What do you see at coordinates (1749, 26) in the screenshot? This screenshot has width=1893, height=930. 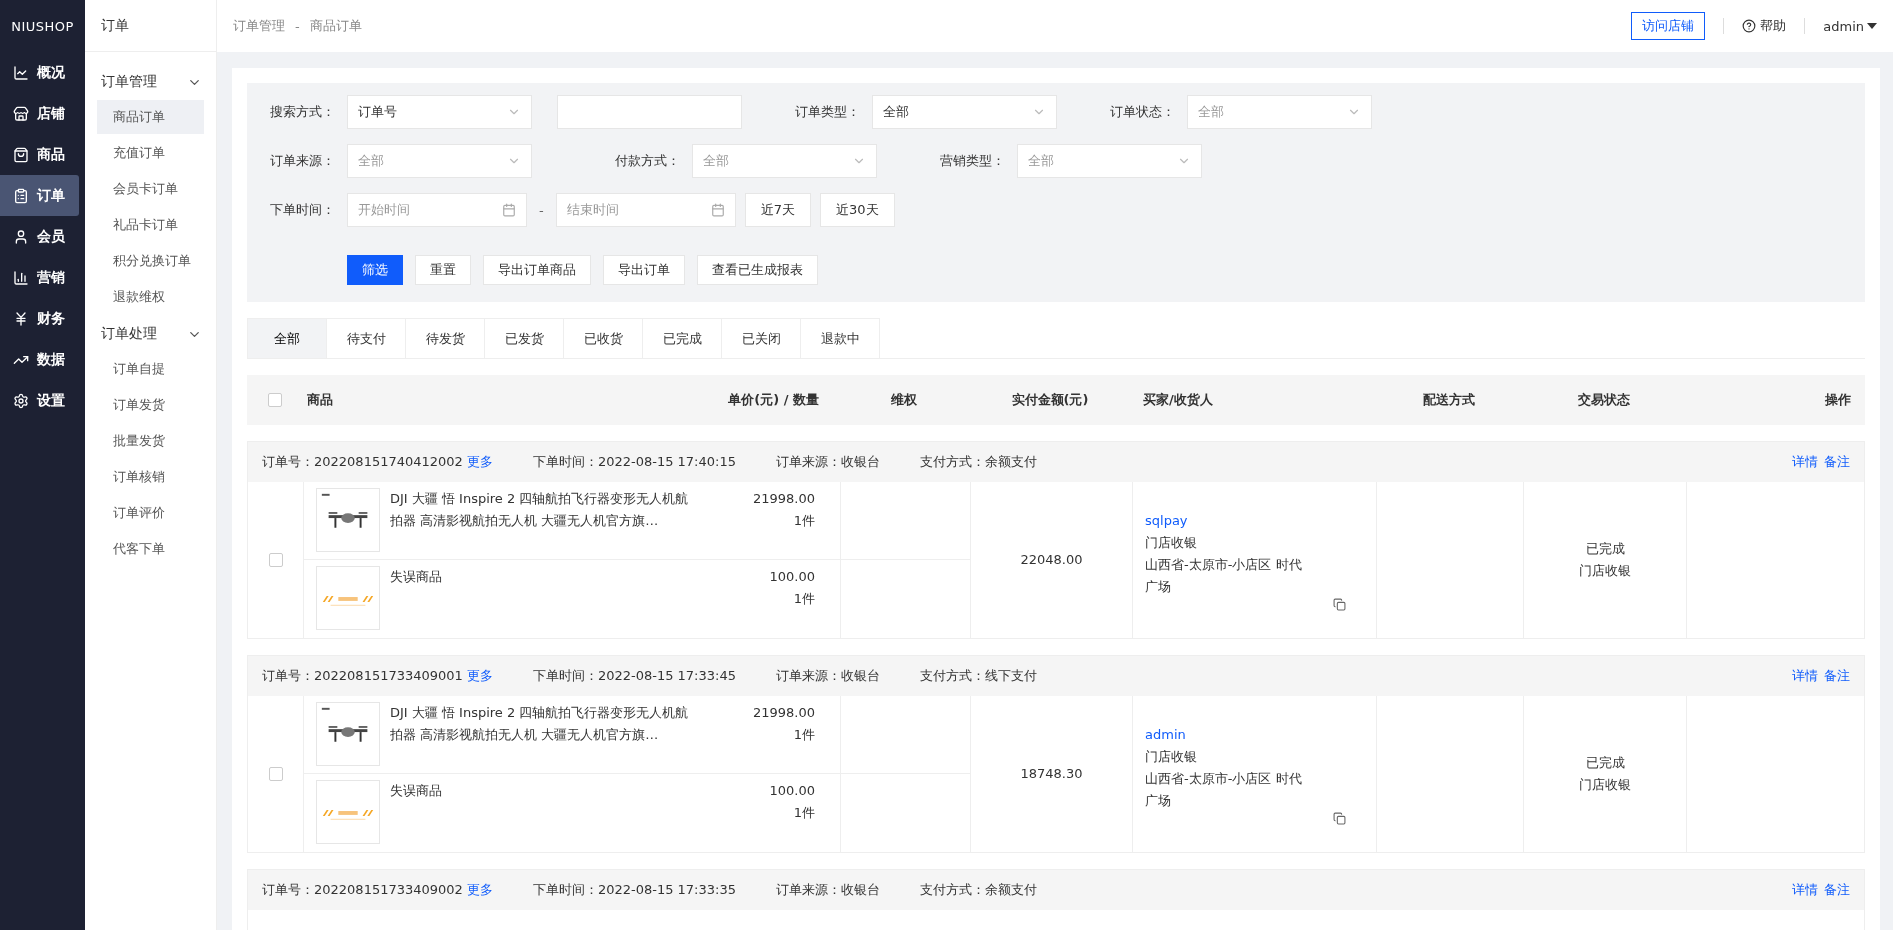 I see `help-icon` at bounding box center [1749, 26].